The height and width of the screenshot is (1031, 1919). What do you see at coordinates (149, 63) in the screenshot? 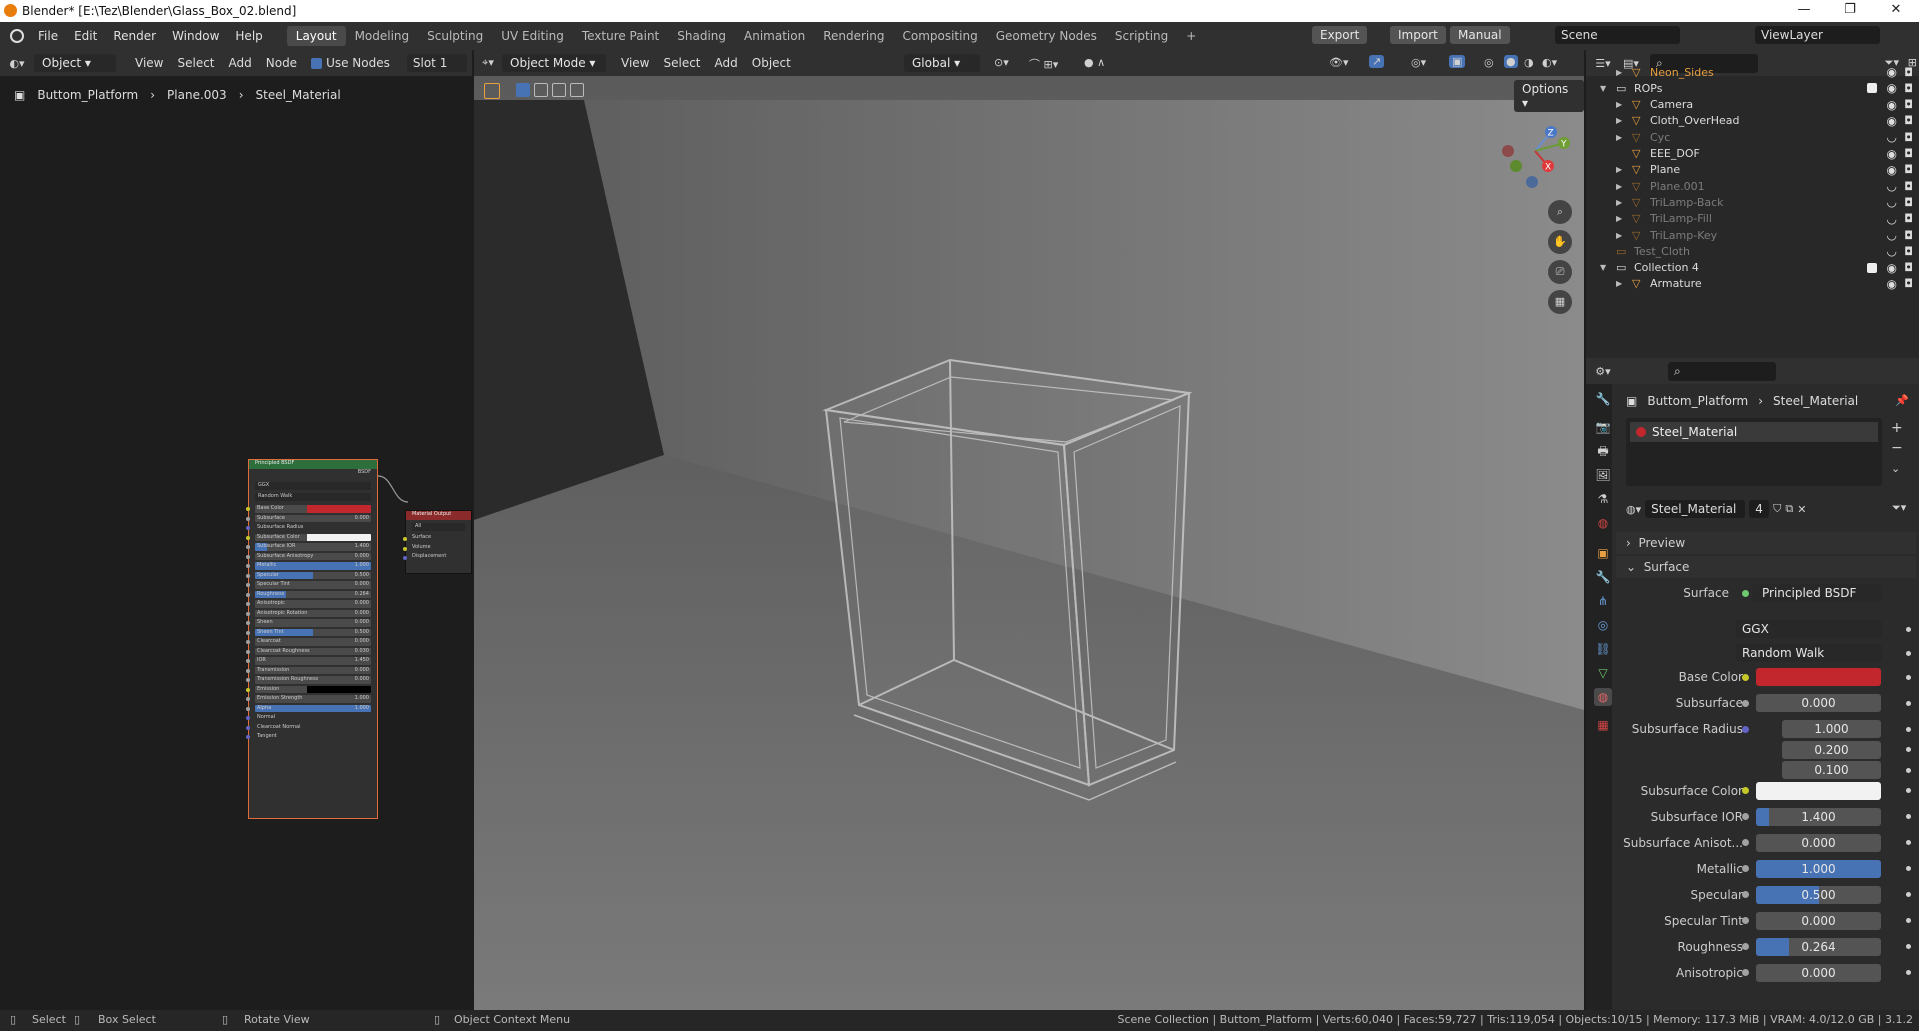
I see `menu-view: View` at bounding box center [149, 63].